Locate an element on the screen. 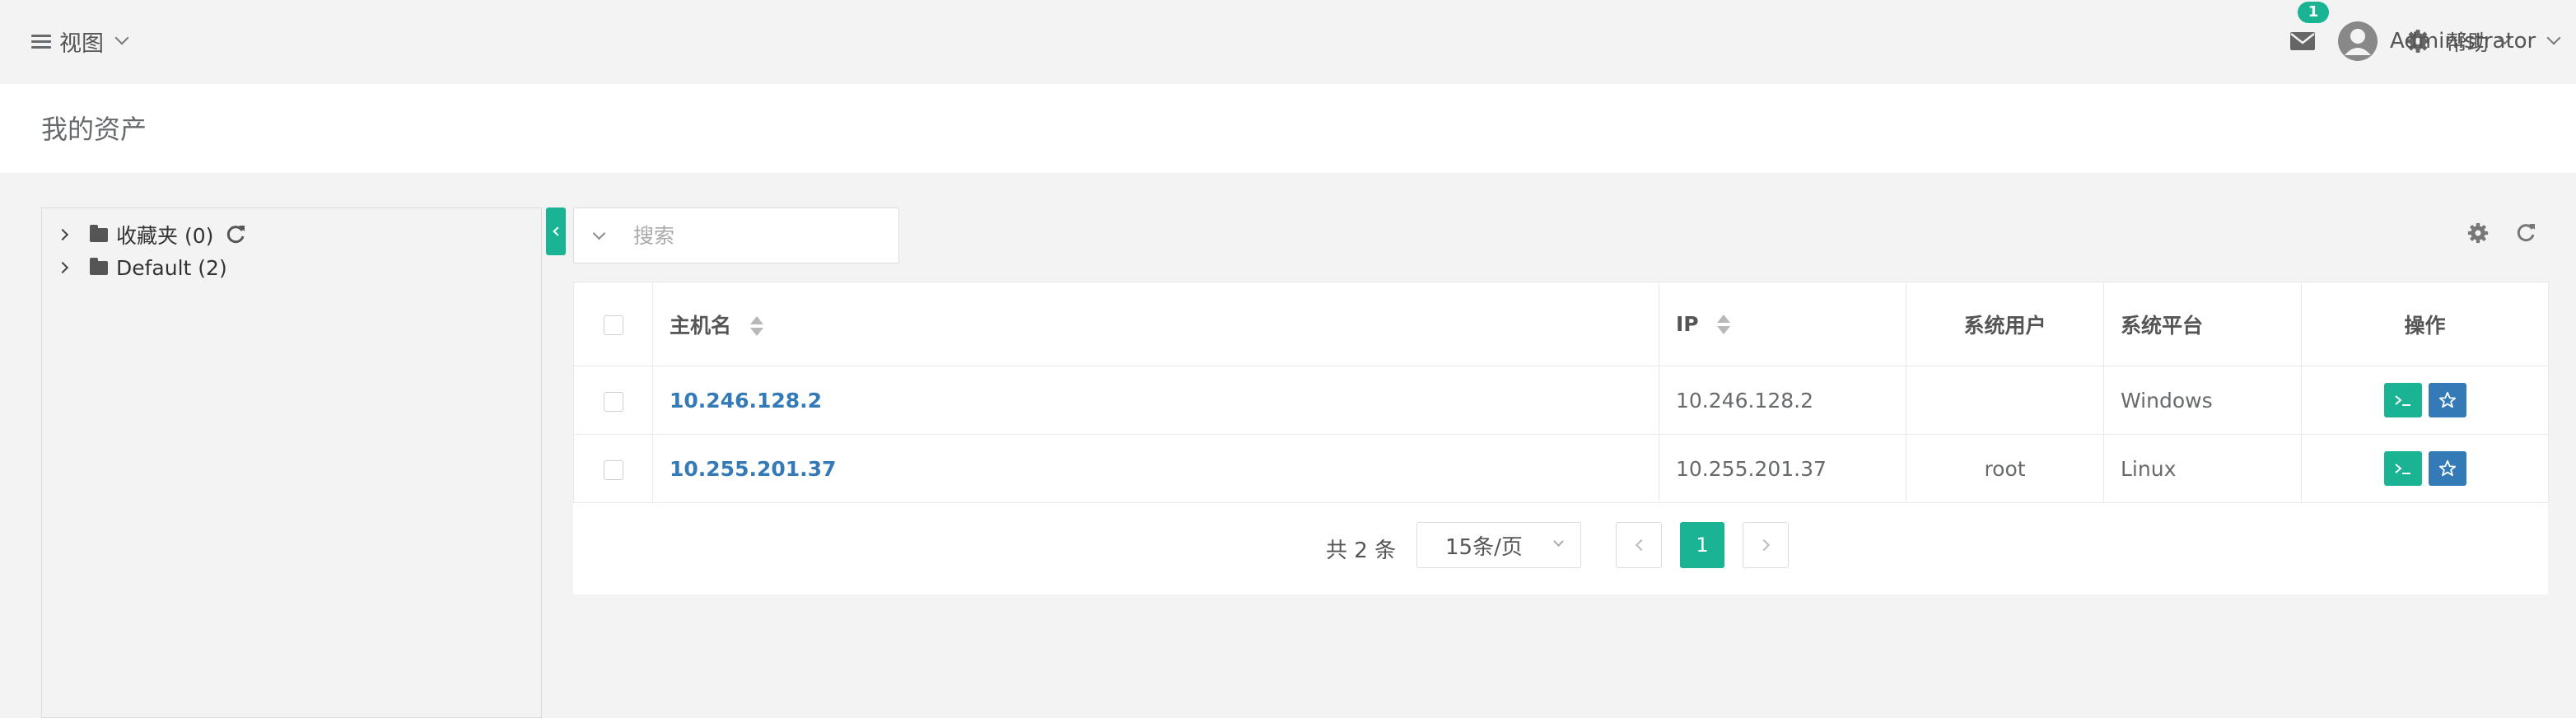 This screenshot has width=2576, height=718. page-size-select: 15条/页 is located at coordinates (1498, 545).